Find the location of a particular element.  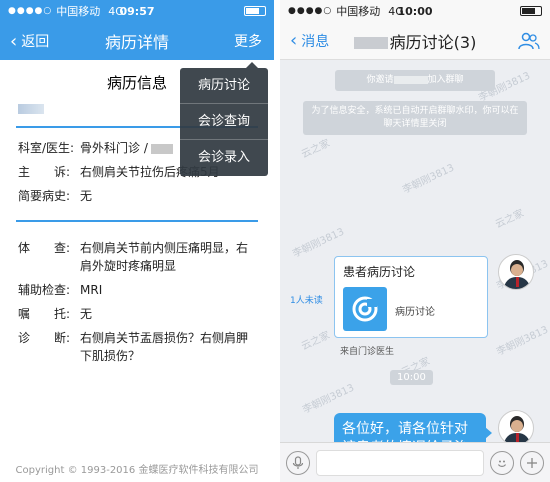

field-row: 嘱 托: 无 is located at coordinates (137, 314).